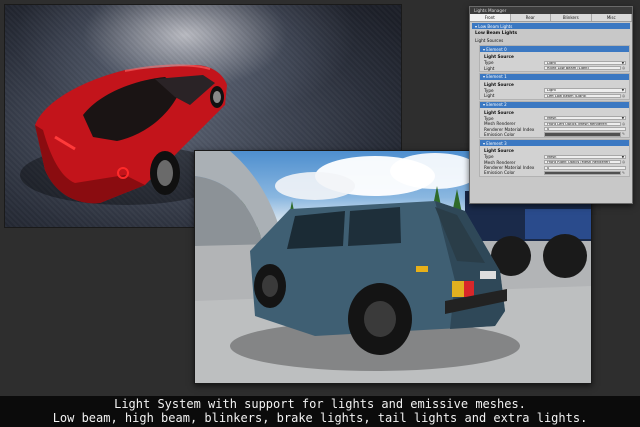 The image size is (640, 427). What do you see at coordinates (568, 68) in the screenshot?
I see `object-value: Right Low Beam (Light)` at bounding box center [568, 68].